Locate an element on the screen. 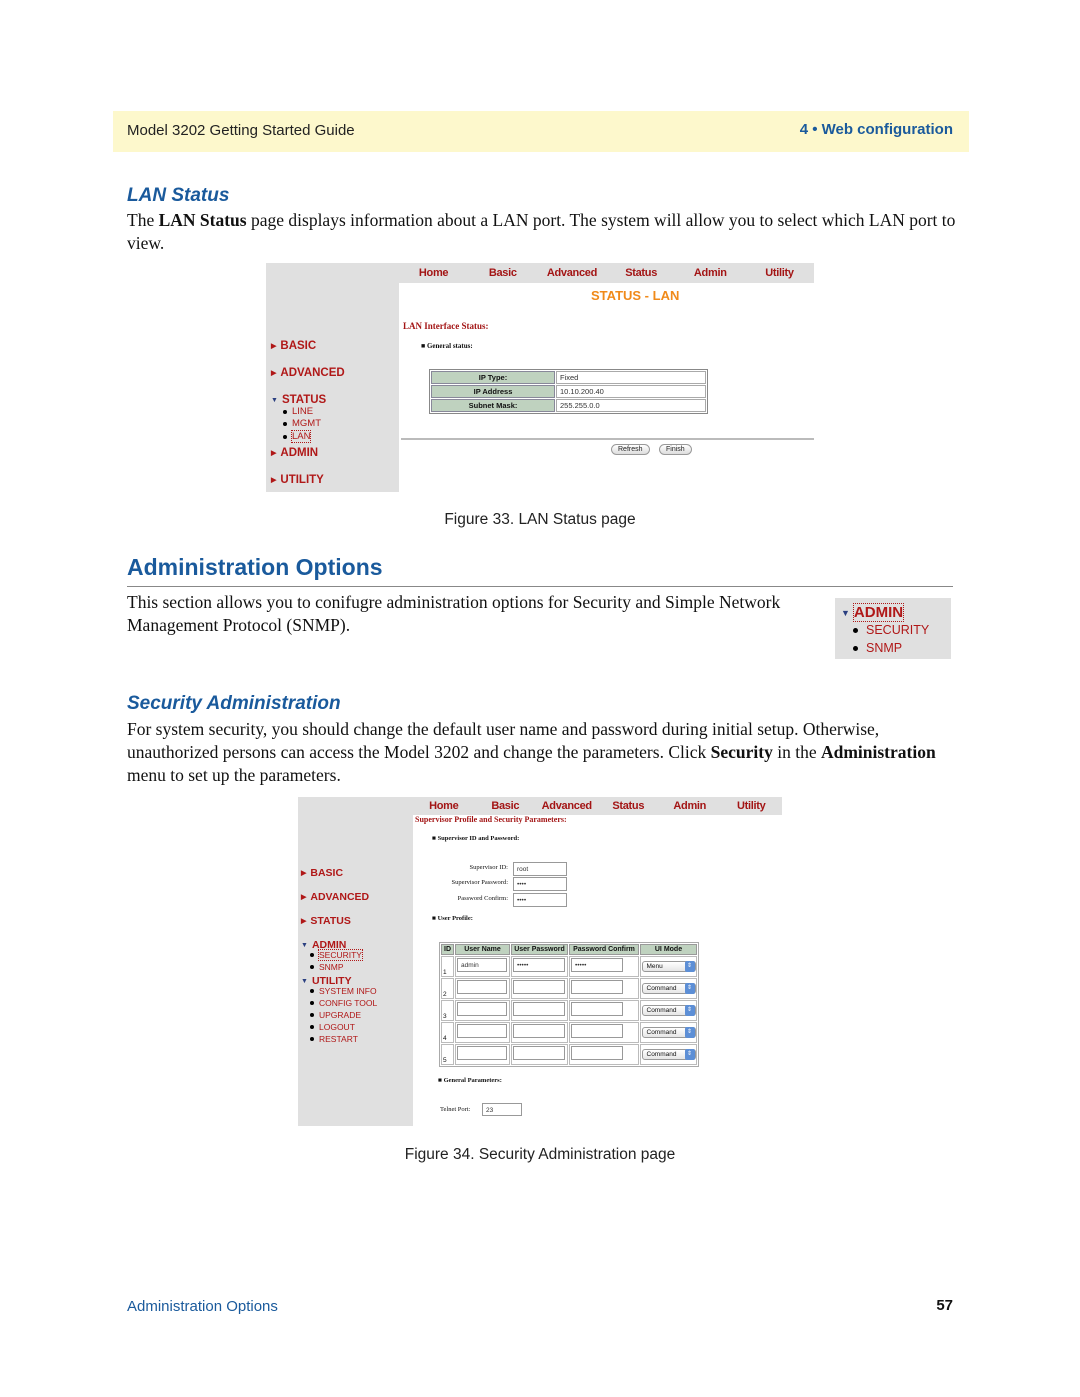 Image resolution: width=1080 pixels, height=1397 pixels. menu-utility-restart: RESTART is located at coordinates (329, 1039).